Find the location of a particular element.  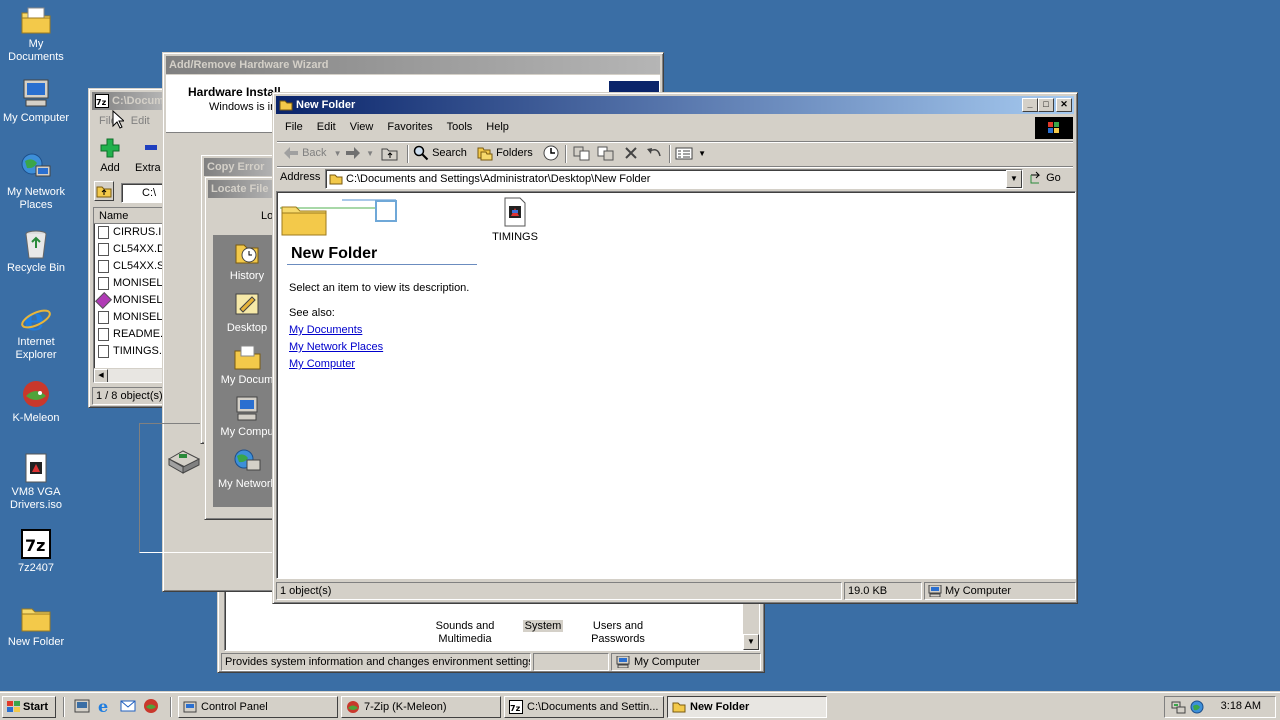

move-to-icon is located at coordinates (581, 153).